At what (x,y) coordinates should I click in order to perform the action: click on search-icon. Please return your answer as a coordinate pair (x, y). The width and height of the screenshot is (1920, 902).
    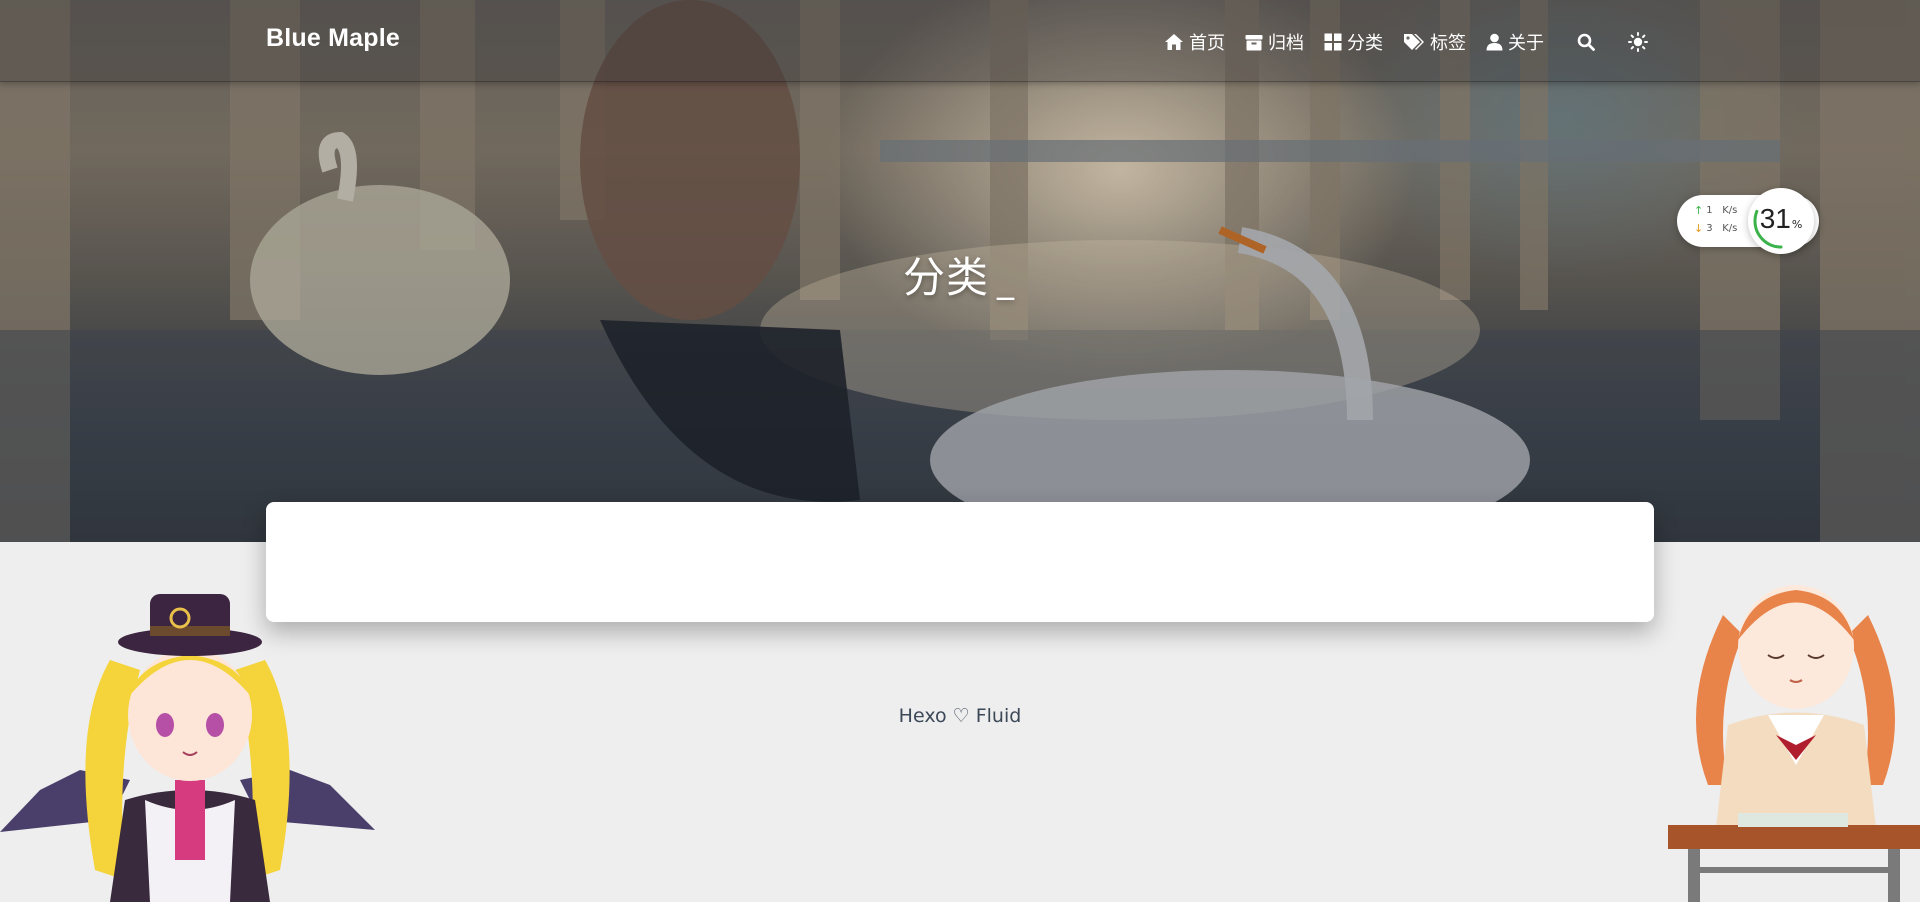
    Looking at the image, I should click on (1586, 42).